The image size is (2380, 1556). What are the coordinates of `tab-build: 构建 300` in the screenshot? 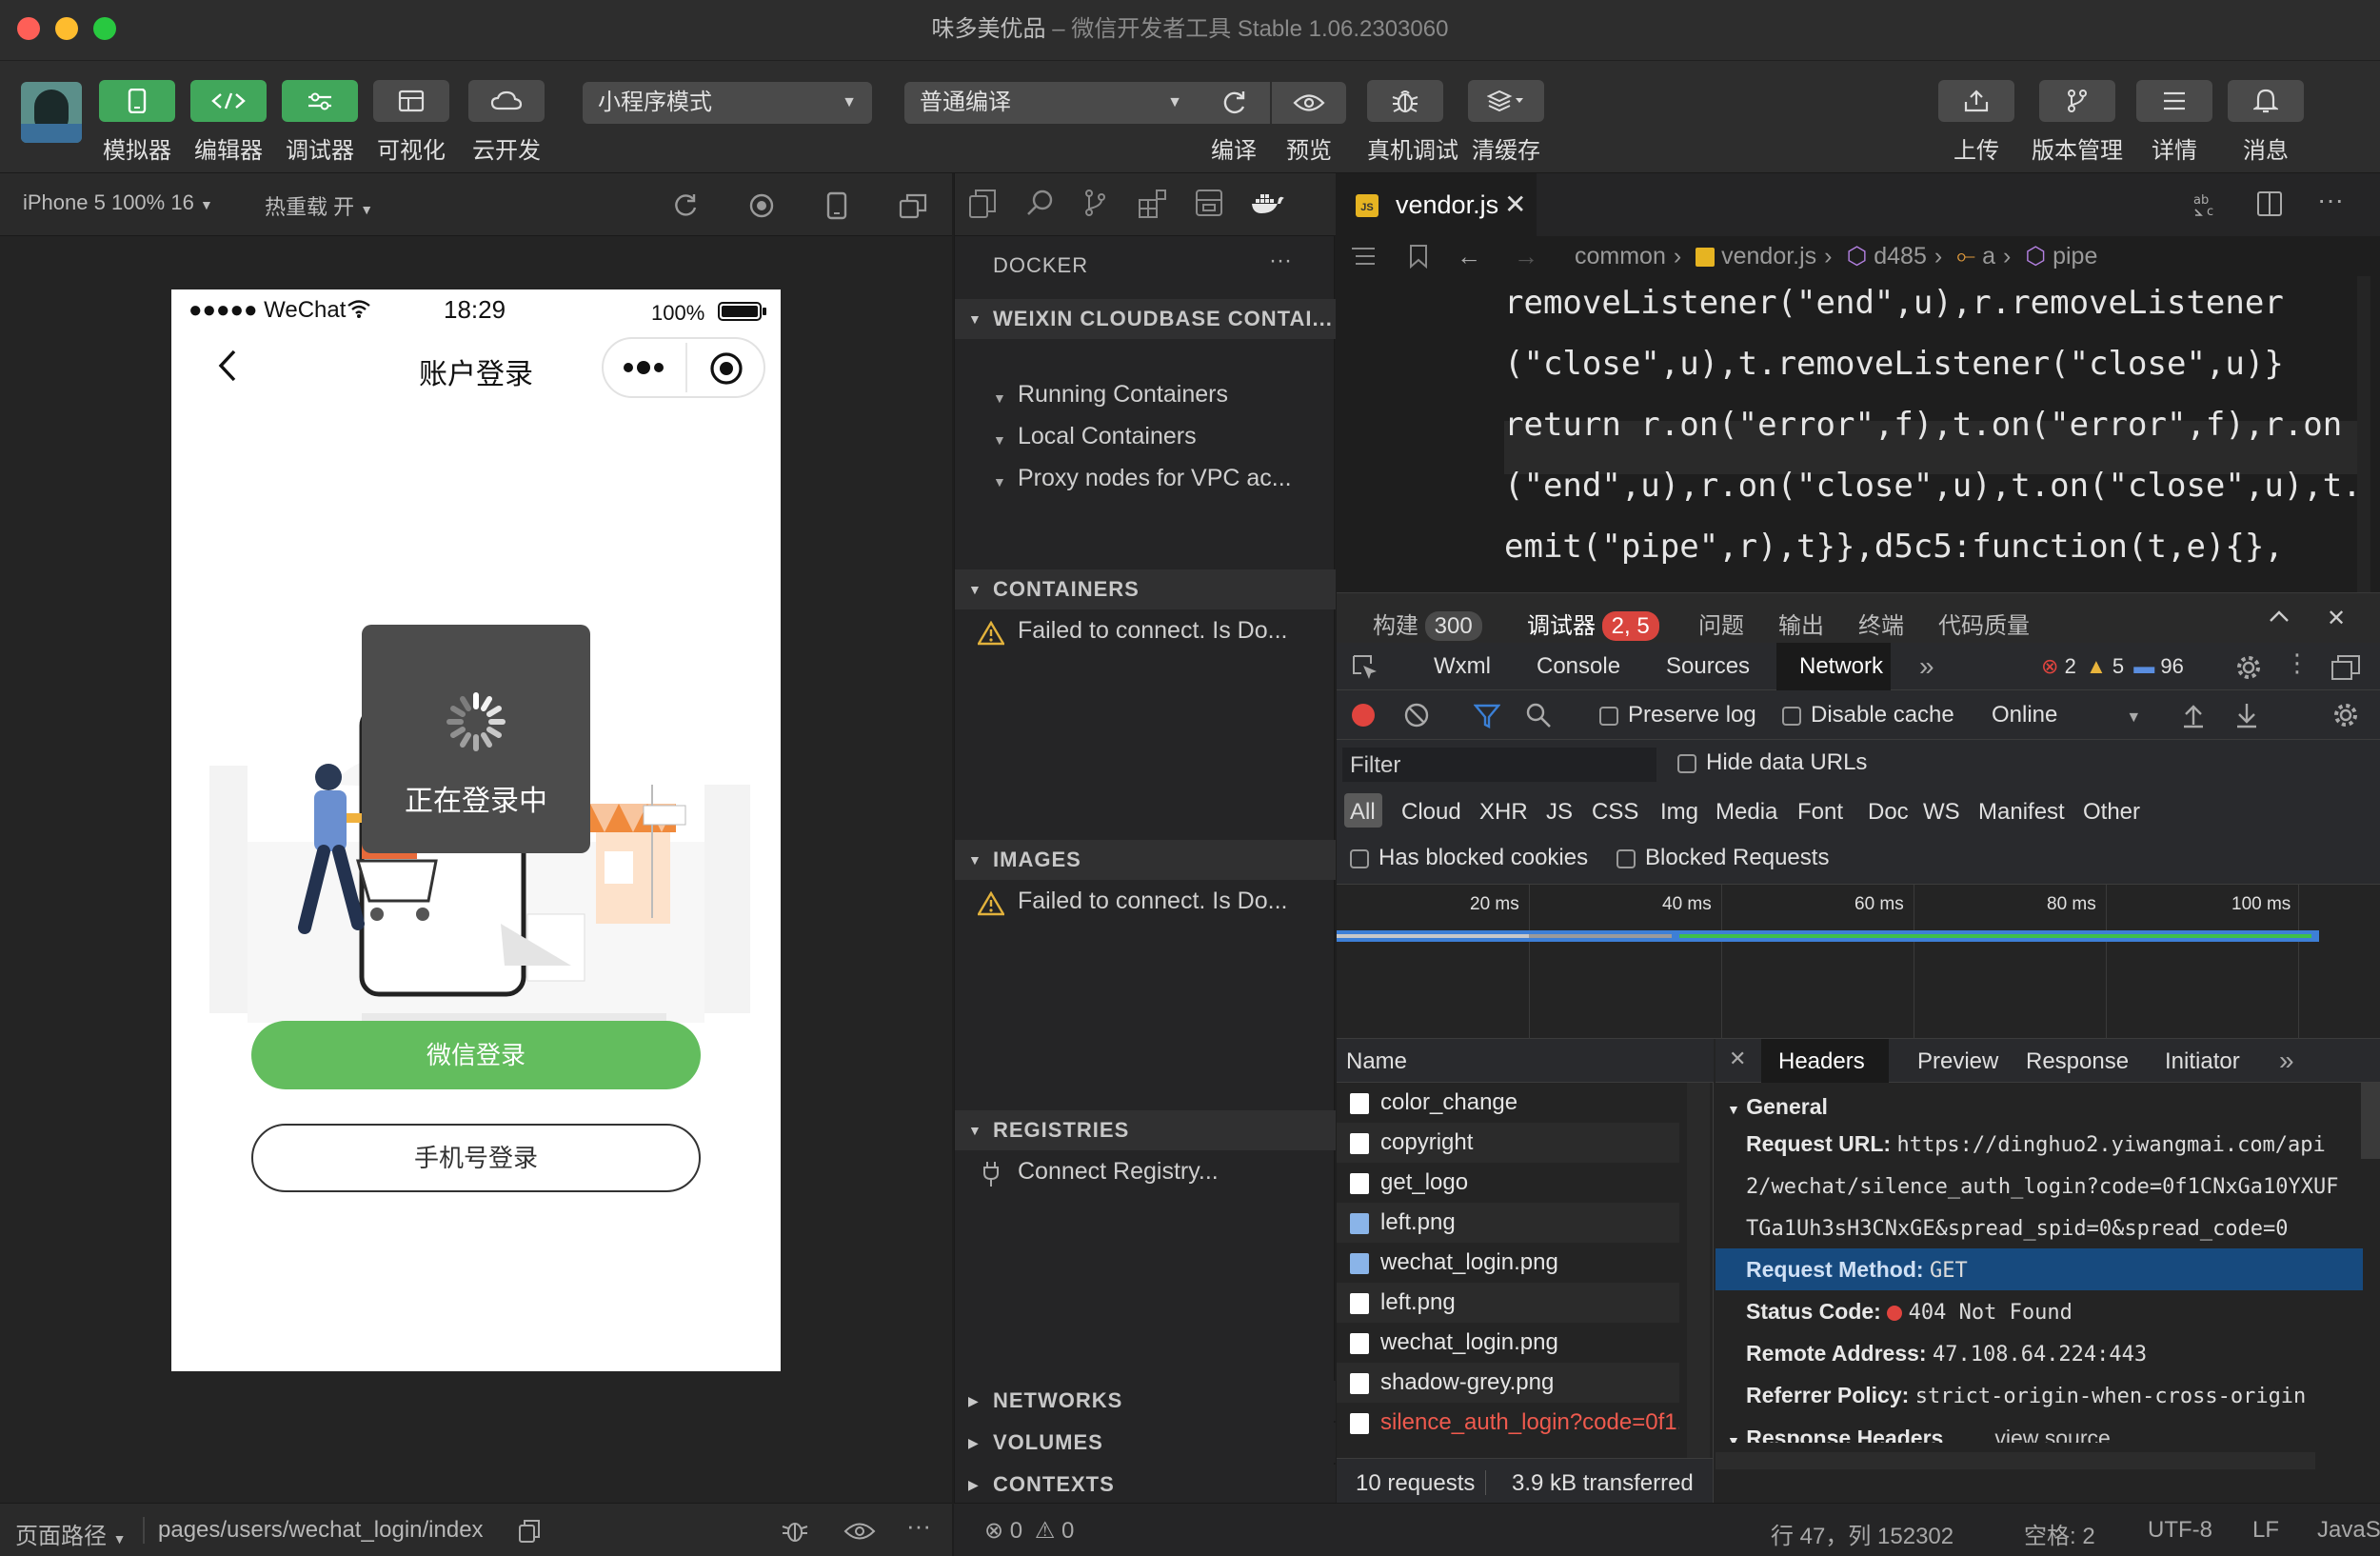 It's located at (1427, 624).